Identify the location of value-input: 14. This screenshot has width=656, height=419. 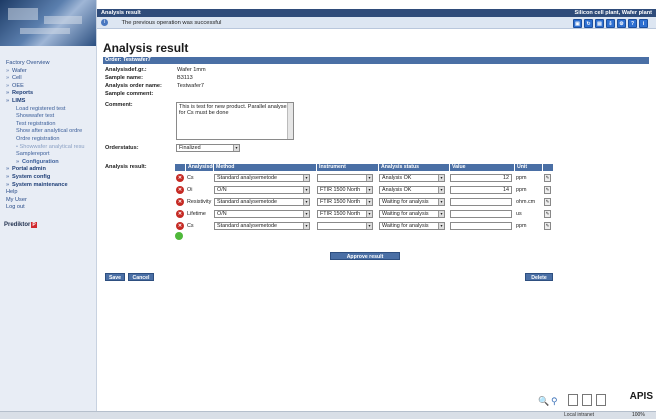
(481, 190).